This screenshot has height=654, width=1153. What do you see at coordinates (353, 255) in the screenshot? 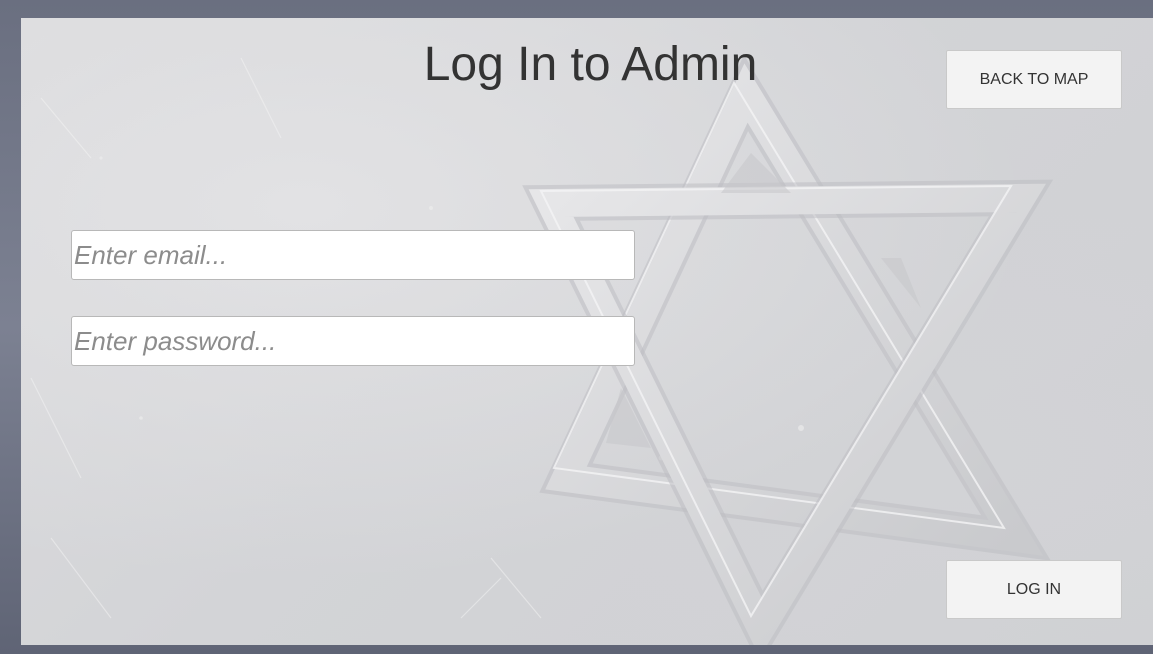
I see `email-field` at bounding box center [353, 255].